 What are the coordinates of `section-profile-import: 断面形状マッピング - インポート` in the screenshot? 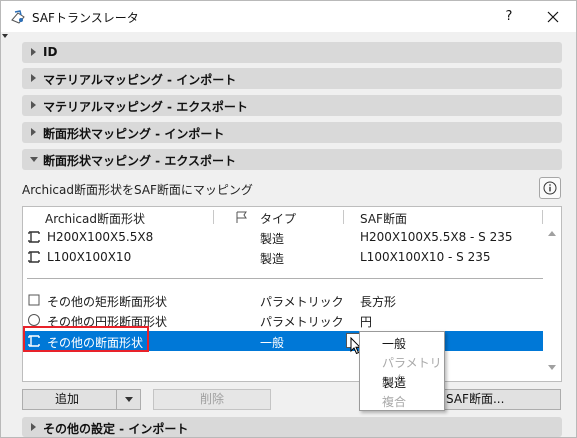 It's located at (292, 132).